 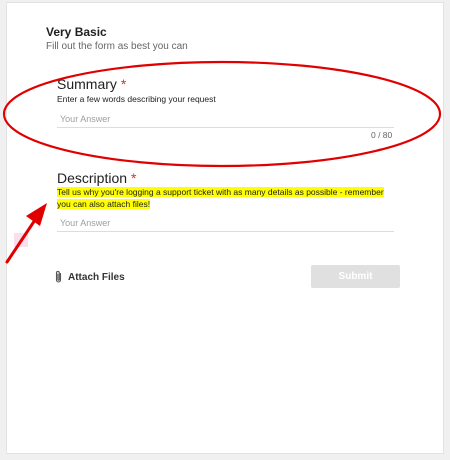 I want to click on summary-label-text: Summary, so click(x=87, y=84).